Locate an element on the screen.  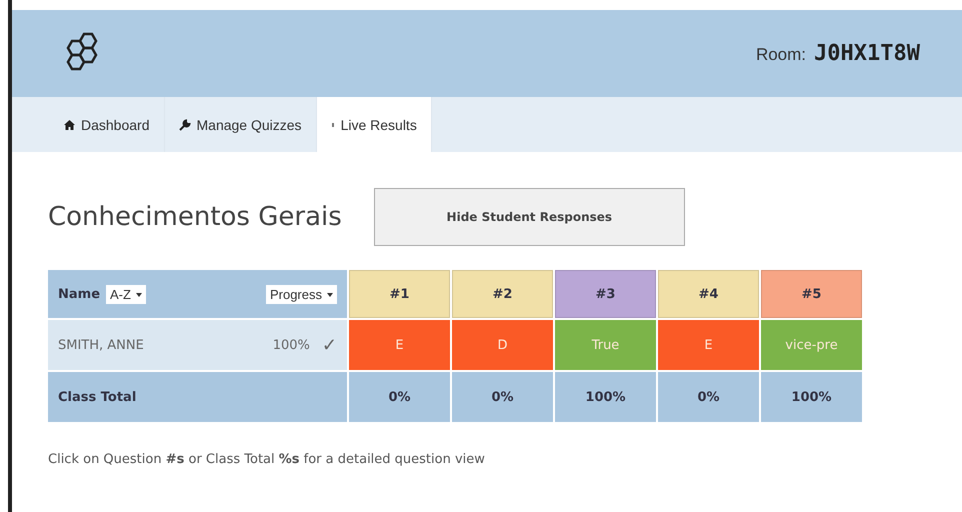
progress-select: Progress is located at coordinates (301, 294).